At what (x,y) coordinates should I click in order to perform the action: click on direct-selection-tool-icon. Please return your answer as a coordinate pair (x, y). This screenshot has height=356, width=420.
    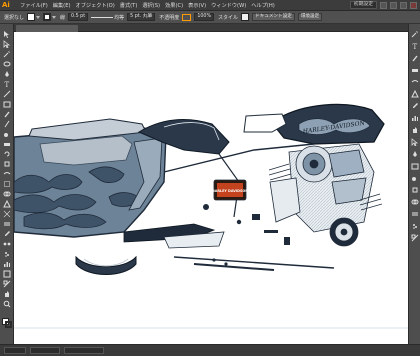
    Looking at the image, I should click on (7, 44).